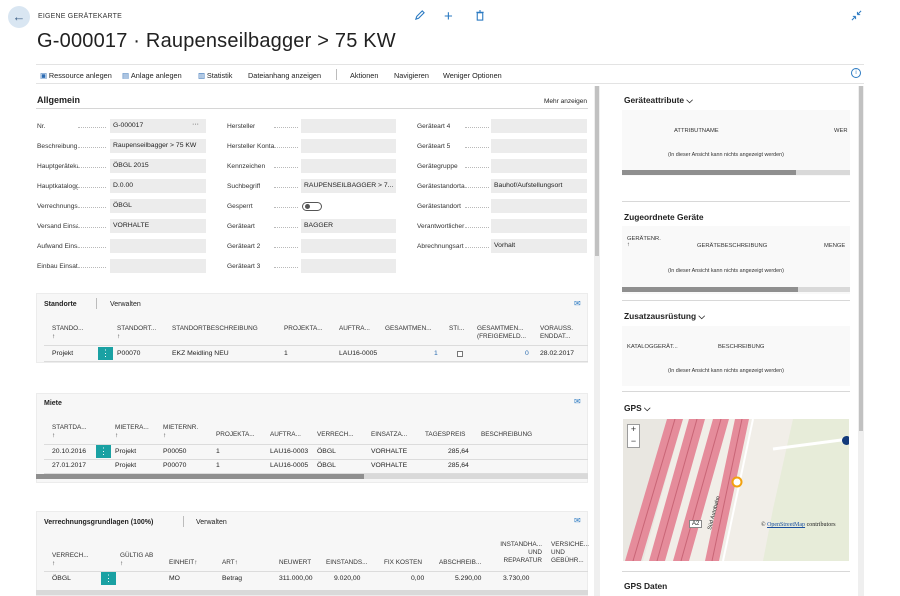 The image size is (900, 596). I want to click on column-header: VERRECH... ↑, so click(70, 560).